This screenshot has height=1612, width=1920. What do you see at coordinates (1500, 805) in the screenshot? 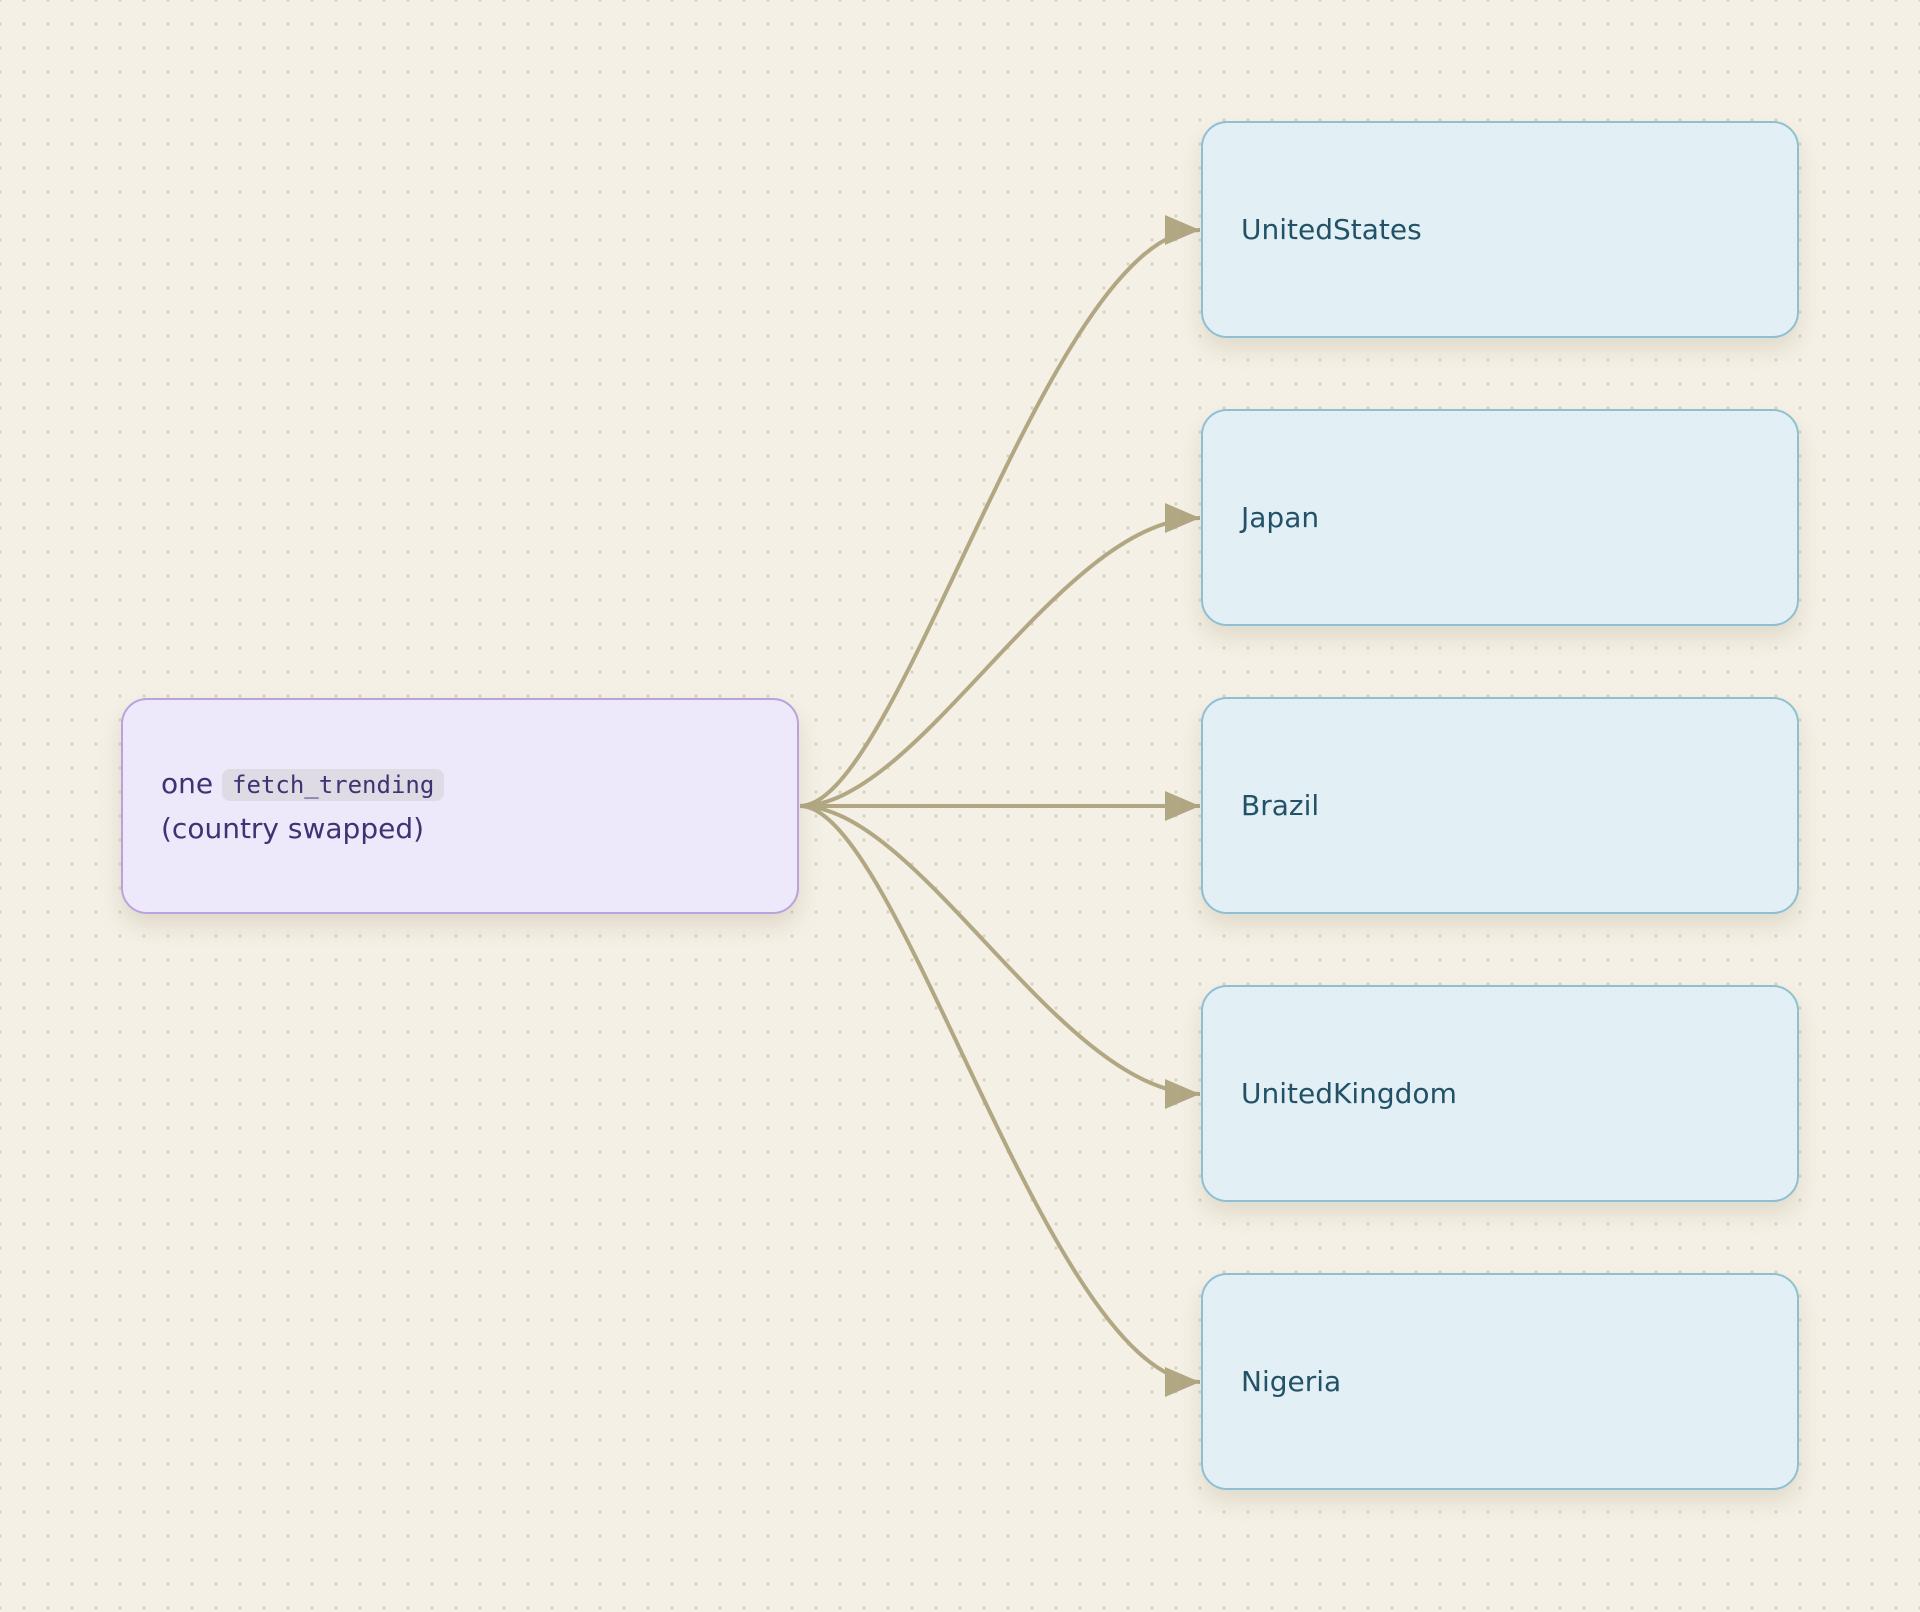
I see `target-node-brazil: Brazil` at bounding box center [1500, 805].